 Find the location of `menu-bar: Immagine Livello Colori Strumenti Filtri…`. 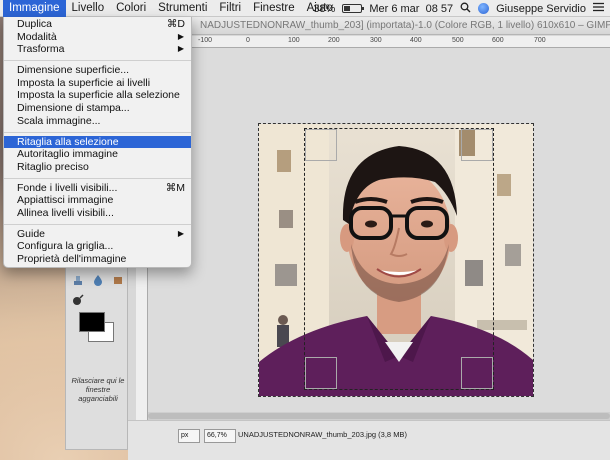

menu-bar: Immagine Livello Colori Strumenti Filtri… is located at coordinates (305, 8).